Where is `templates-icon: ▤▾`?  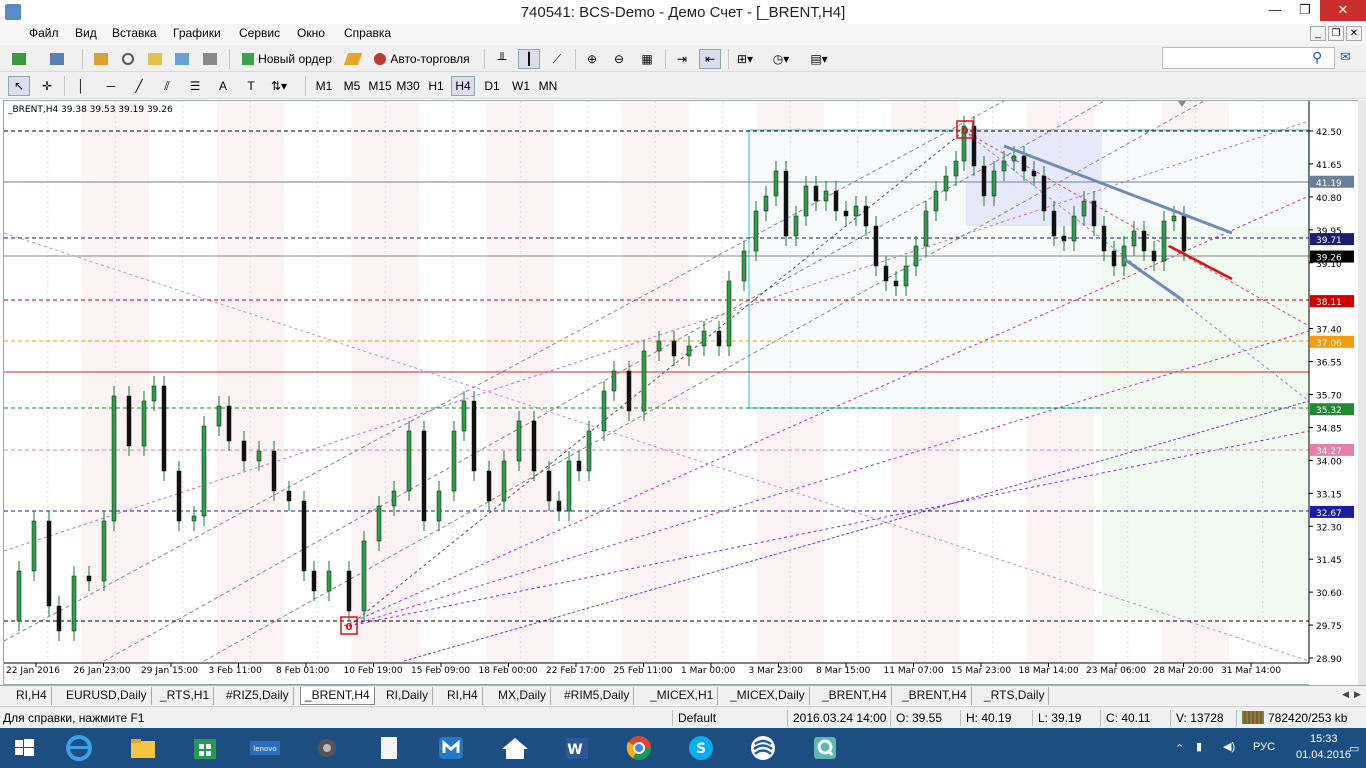
templates-icon: ▤▾ is located at coordinates (819, 59).